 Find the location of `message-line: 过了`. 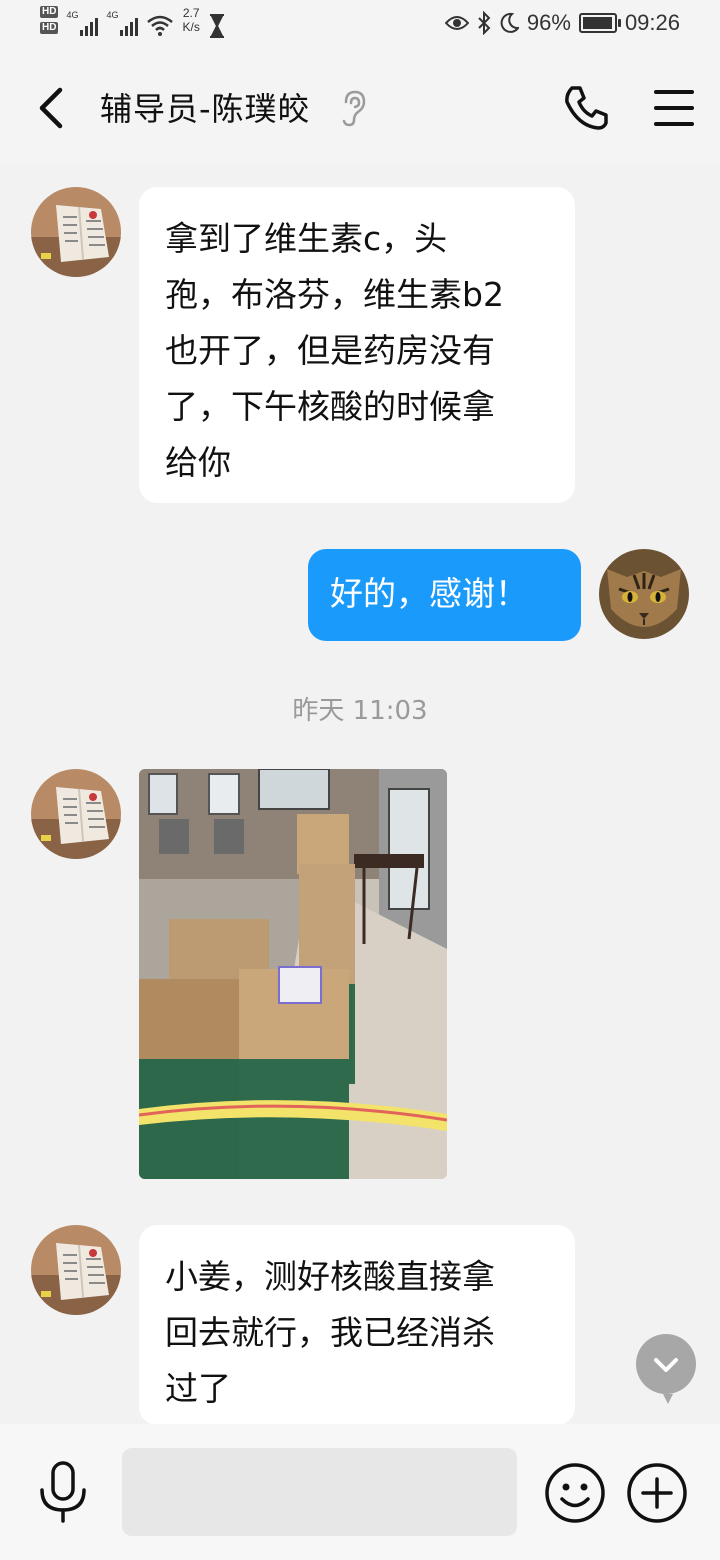

message-line: 过了 is located at coordinates (198, 1388).